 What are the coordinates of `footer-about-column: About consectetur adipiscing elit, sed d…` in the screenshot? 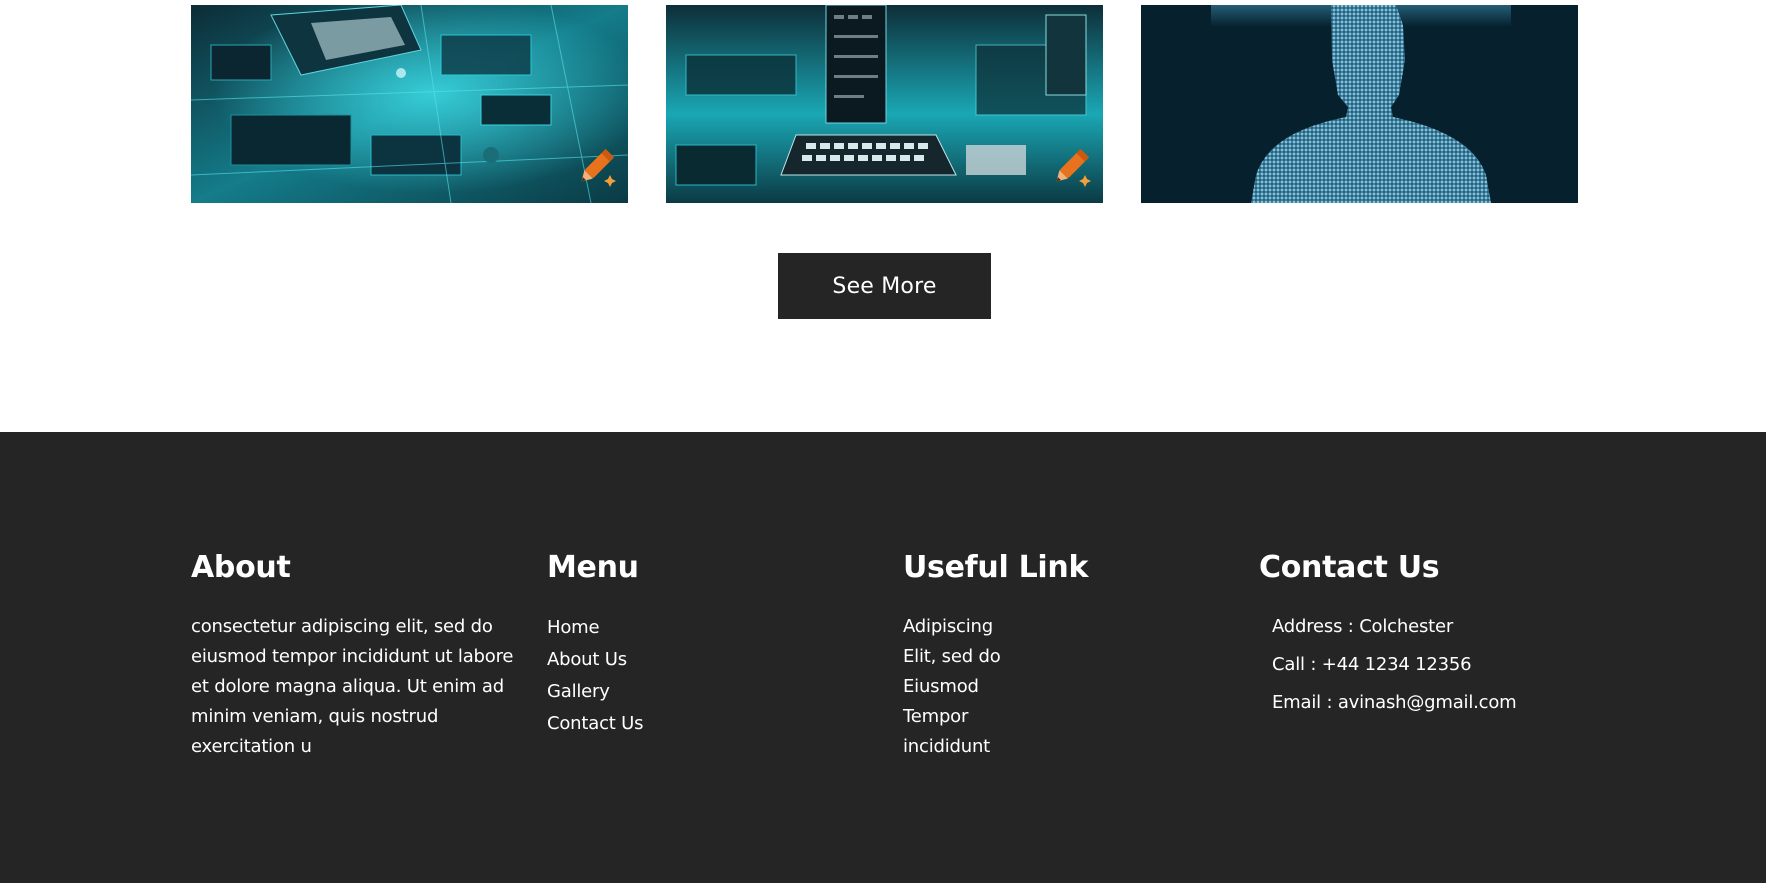 It's located at (356, 656).